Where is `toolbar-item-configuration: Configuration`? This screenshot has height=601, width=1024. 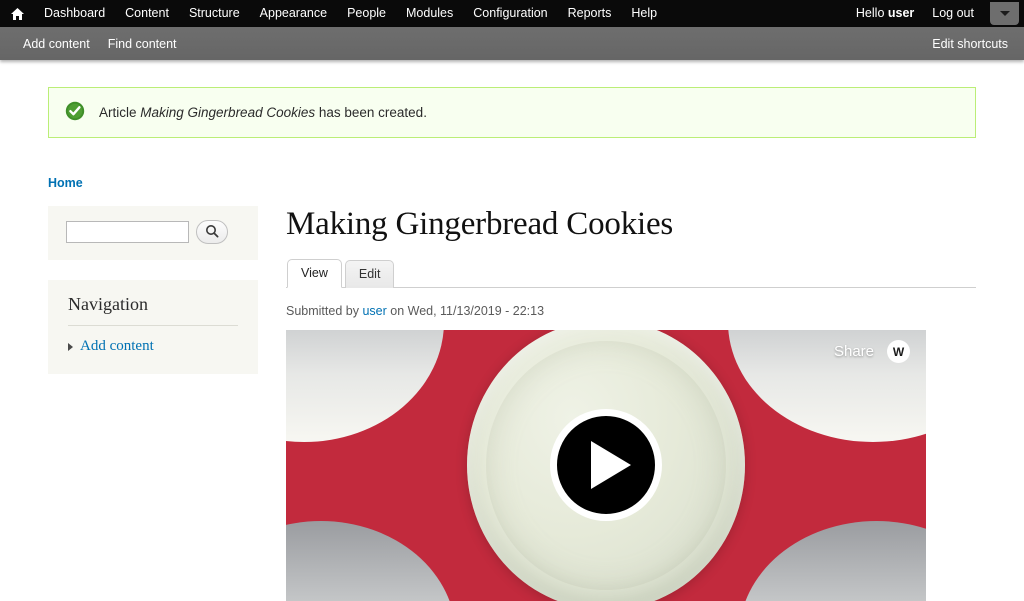
toolbar-item-configuration: Configuration is located at coordinates (510, 13).